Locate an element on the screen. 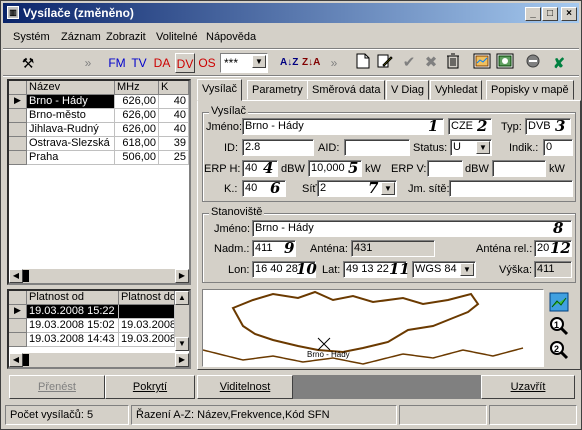 The image size is (582, 430). delete-icon is located at coordinates (453, 63).